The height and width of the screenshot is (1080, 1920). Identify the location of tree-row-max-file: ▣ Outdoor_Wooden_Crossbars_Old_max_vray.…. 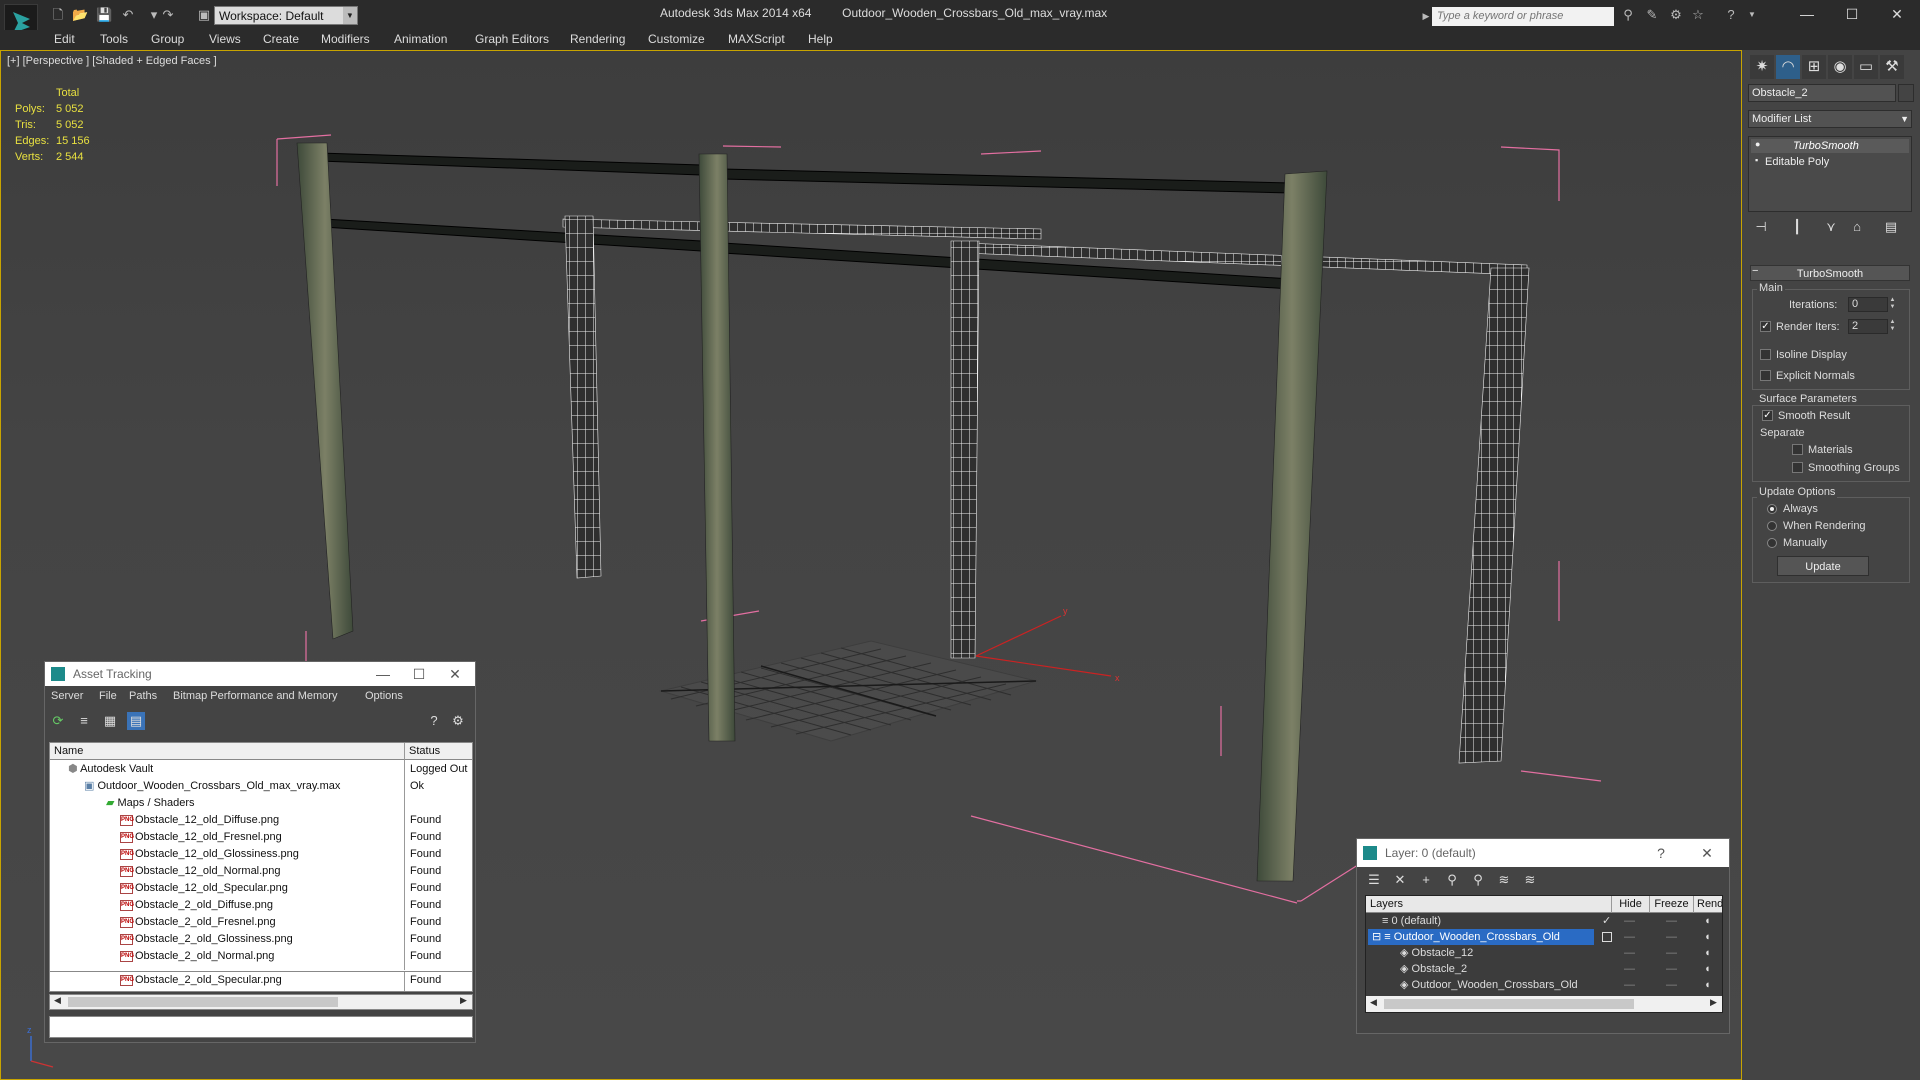
(243, 786).